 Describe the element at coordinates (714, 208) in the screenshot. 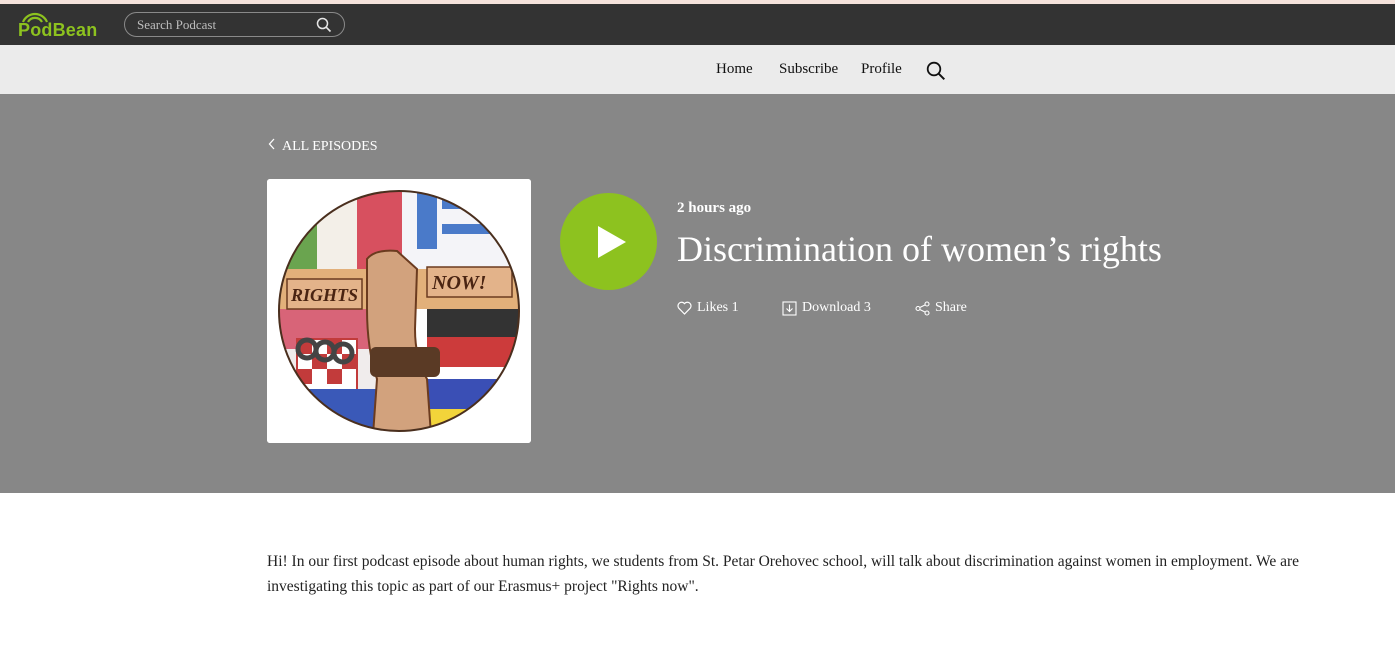

I see `published-time: 2 hours ago` at that location.